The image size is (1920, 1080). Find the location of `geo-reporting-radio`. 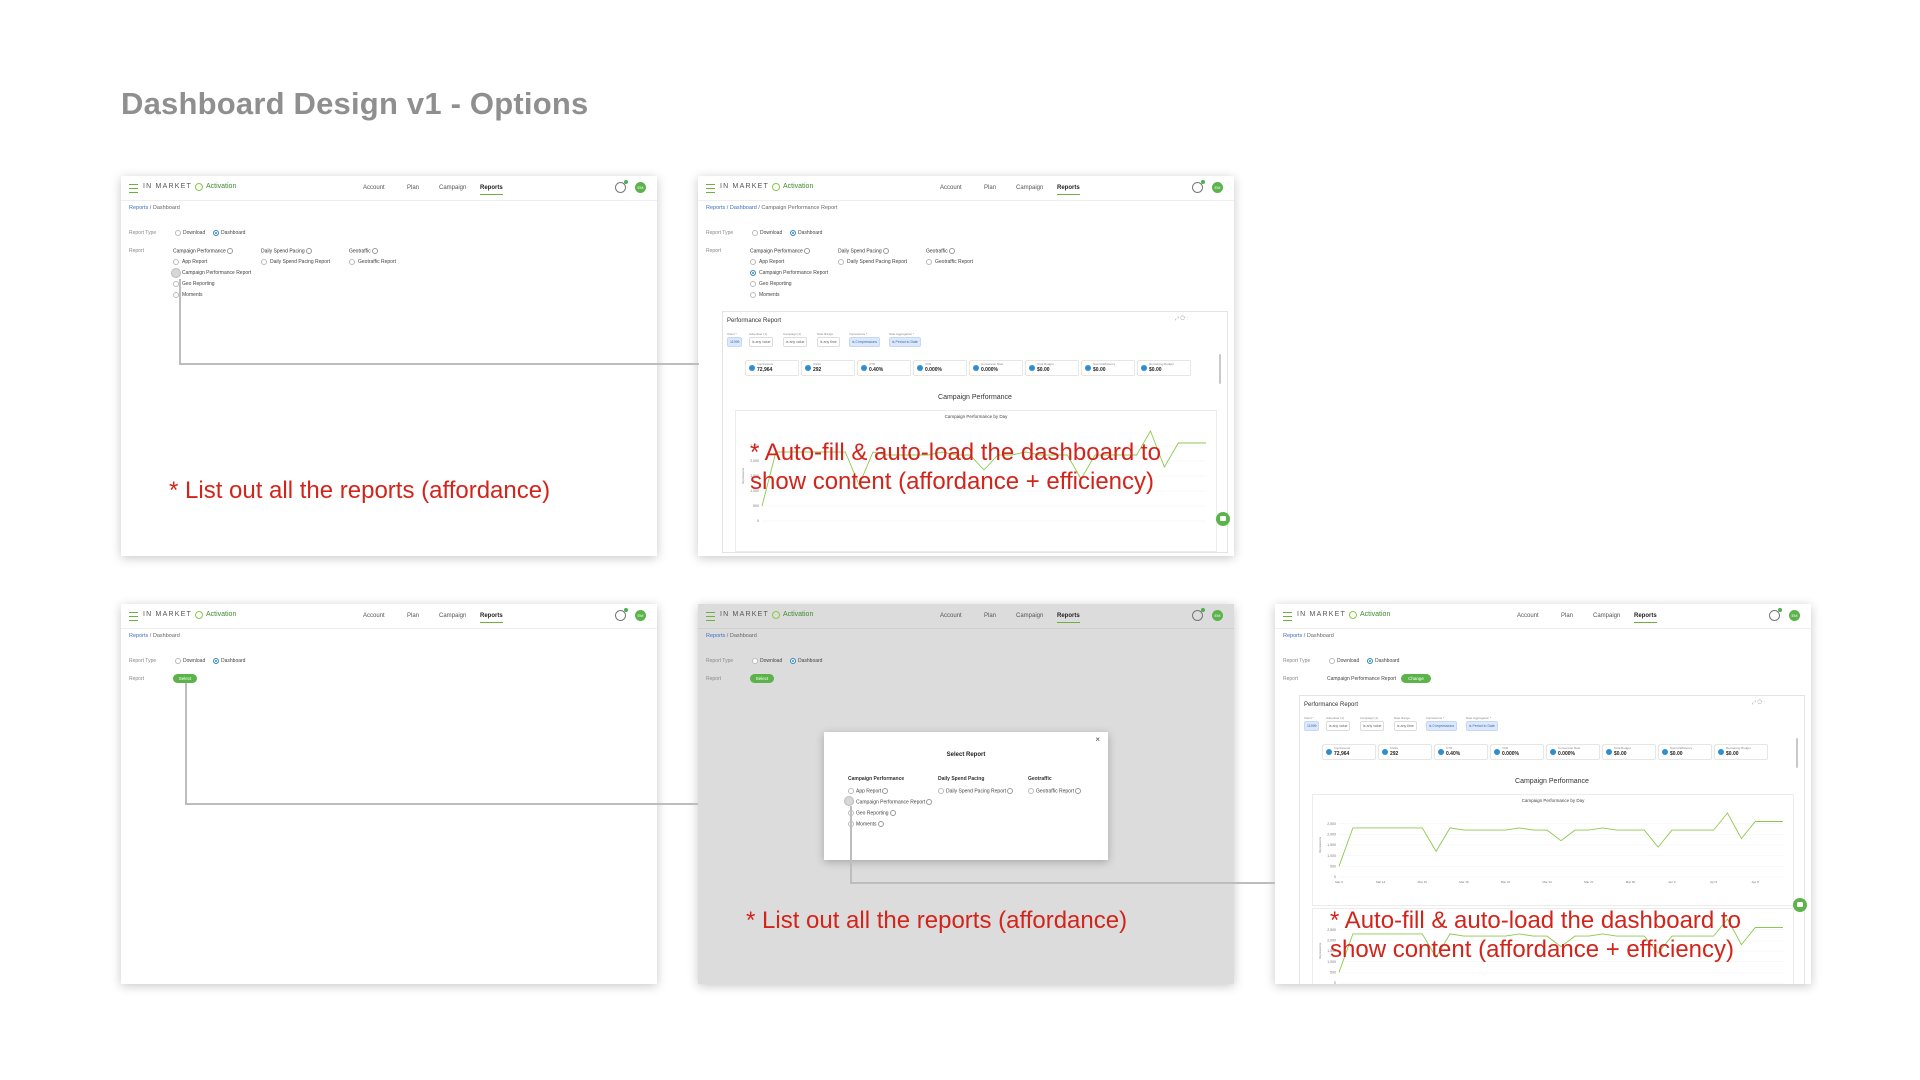

geo-reporting-radio is located at coordinates (753, 284).